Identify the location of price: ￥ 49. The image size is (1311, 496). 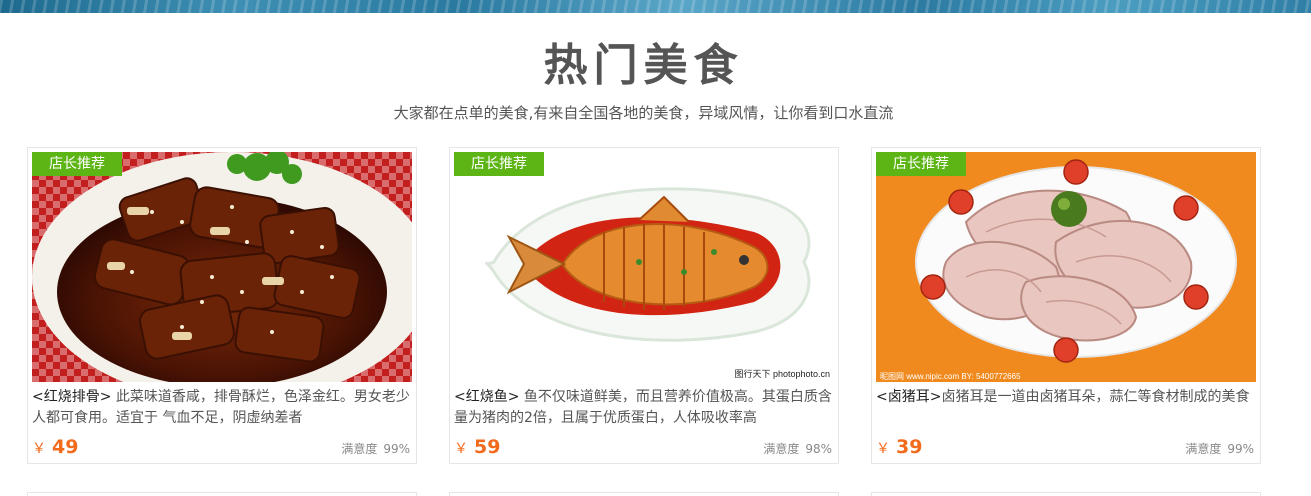
(55, 447).